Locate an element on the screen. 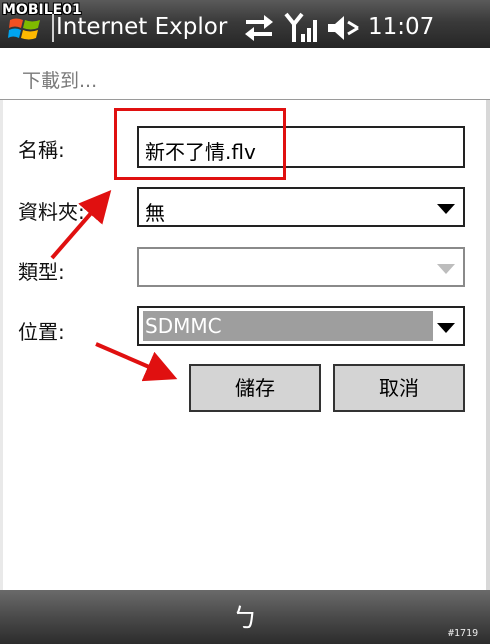  softkey-mark: ㄅ is located at coordinates (245, 616).